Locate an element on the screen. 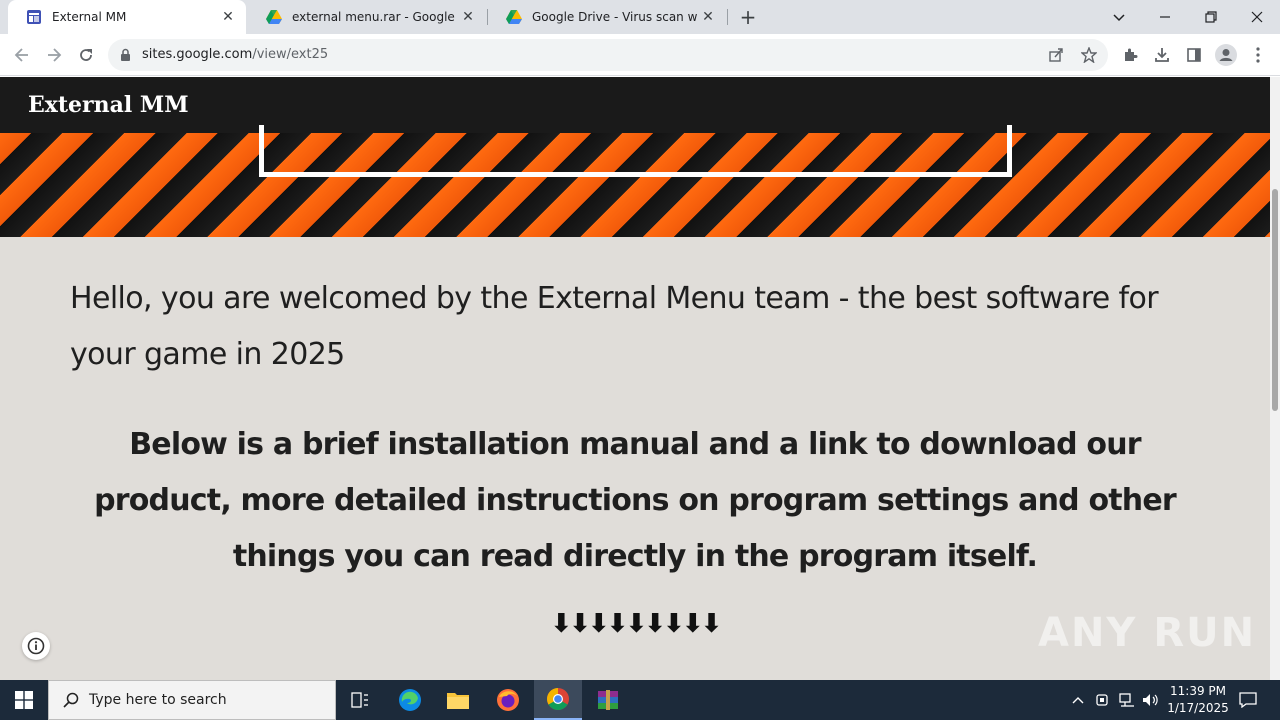 This screenshot has width=1280, height=720. winrar-icon is located at coordinates (608, 700).